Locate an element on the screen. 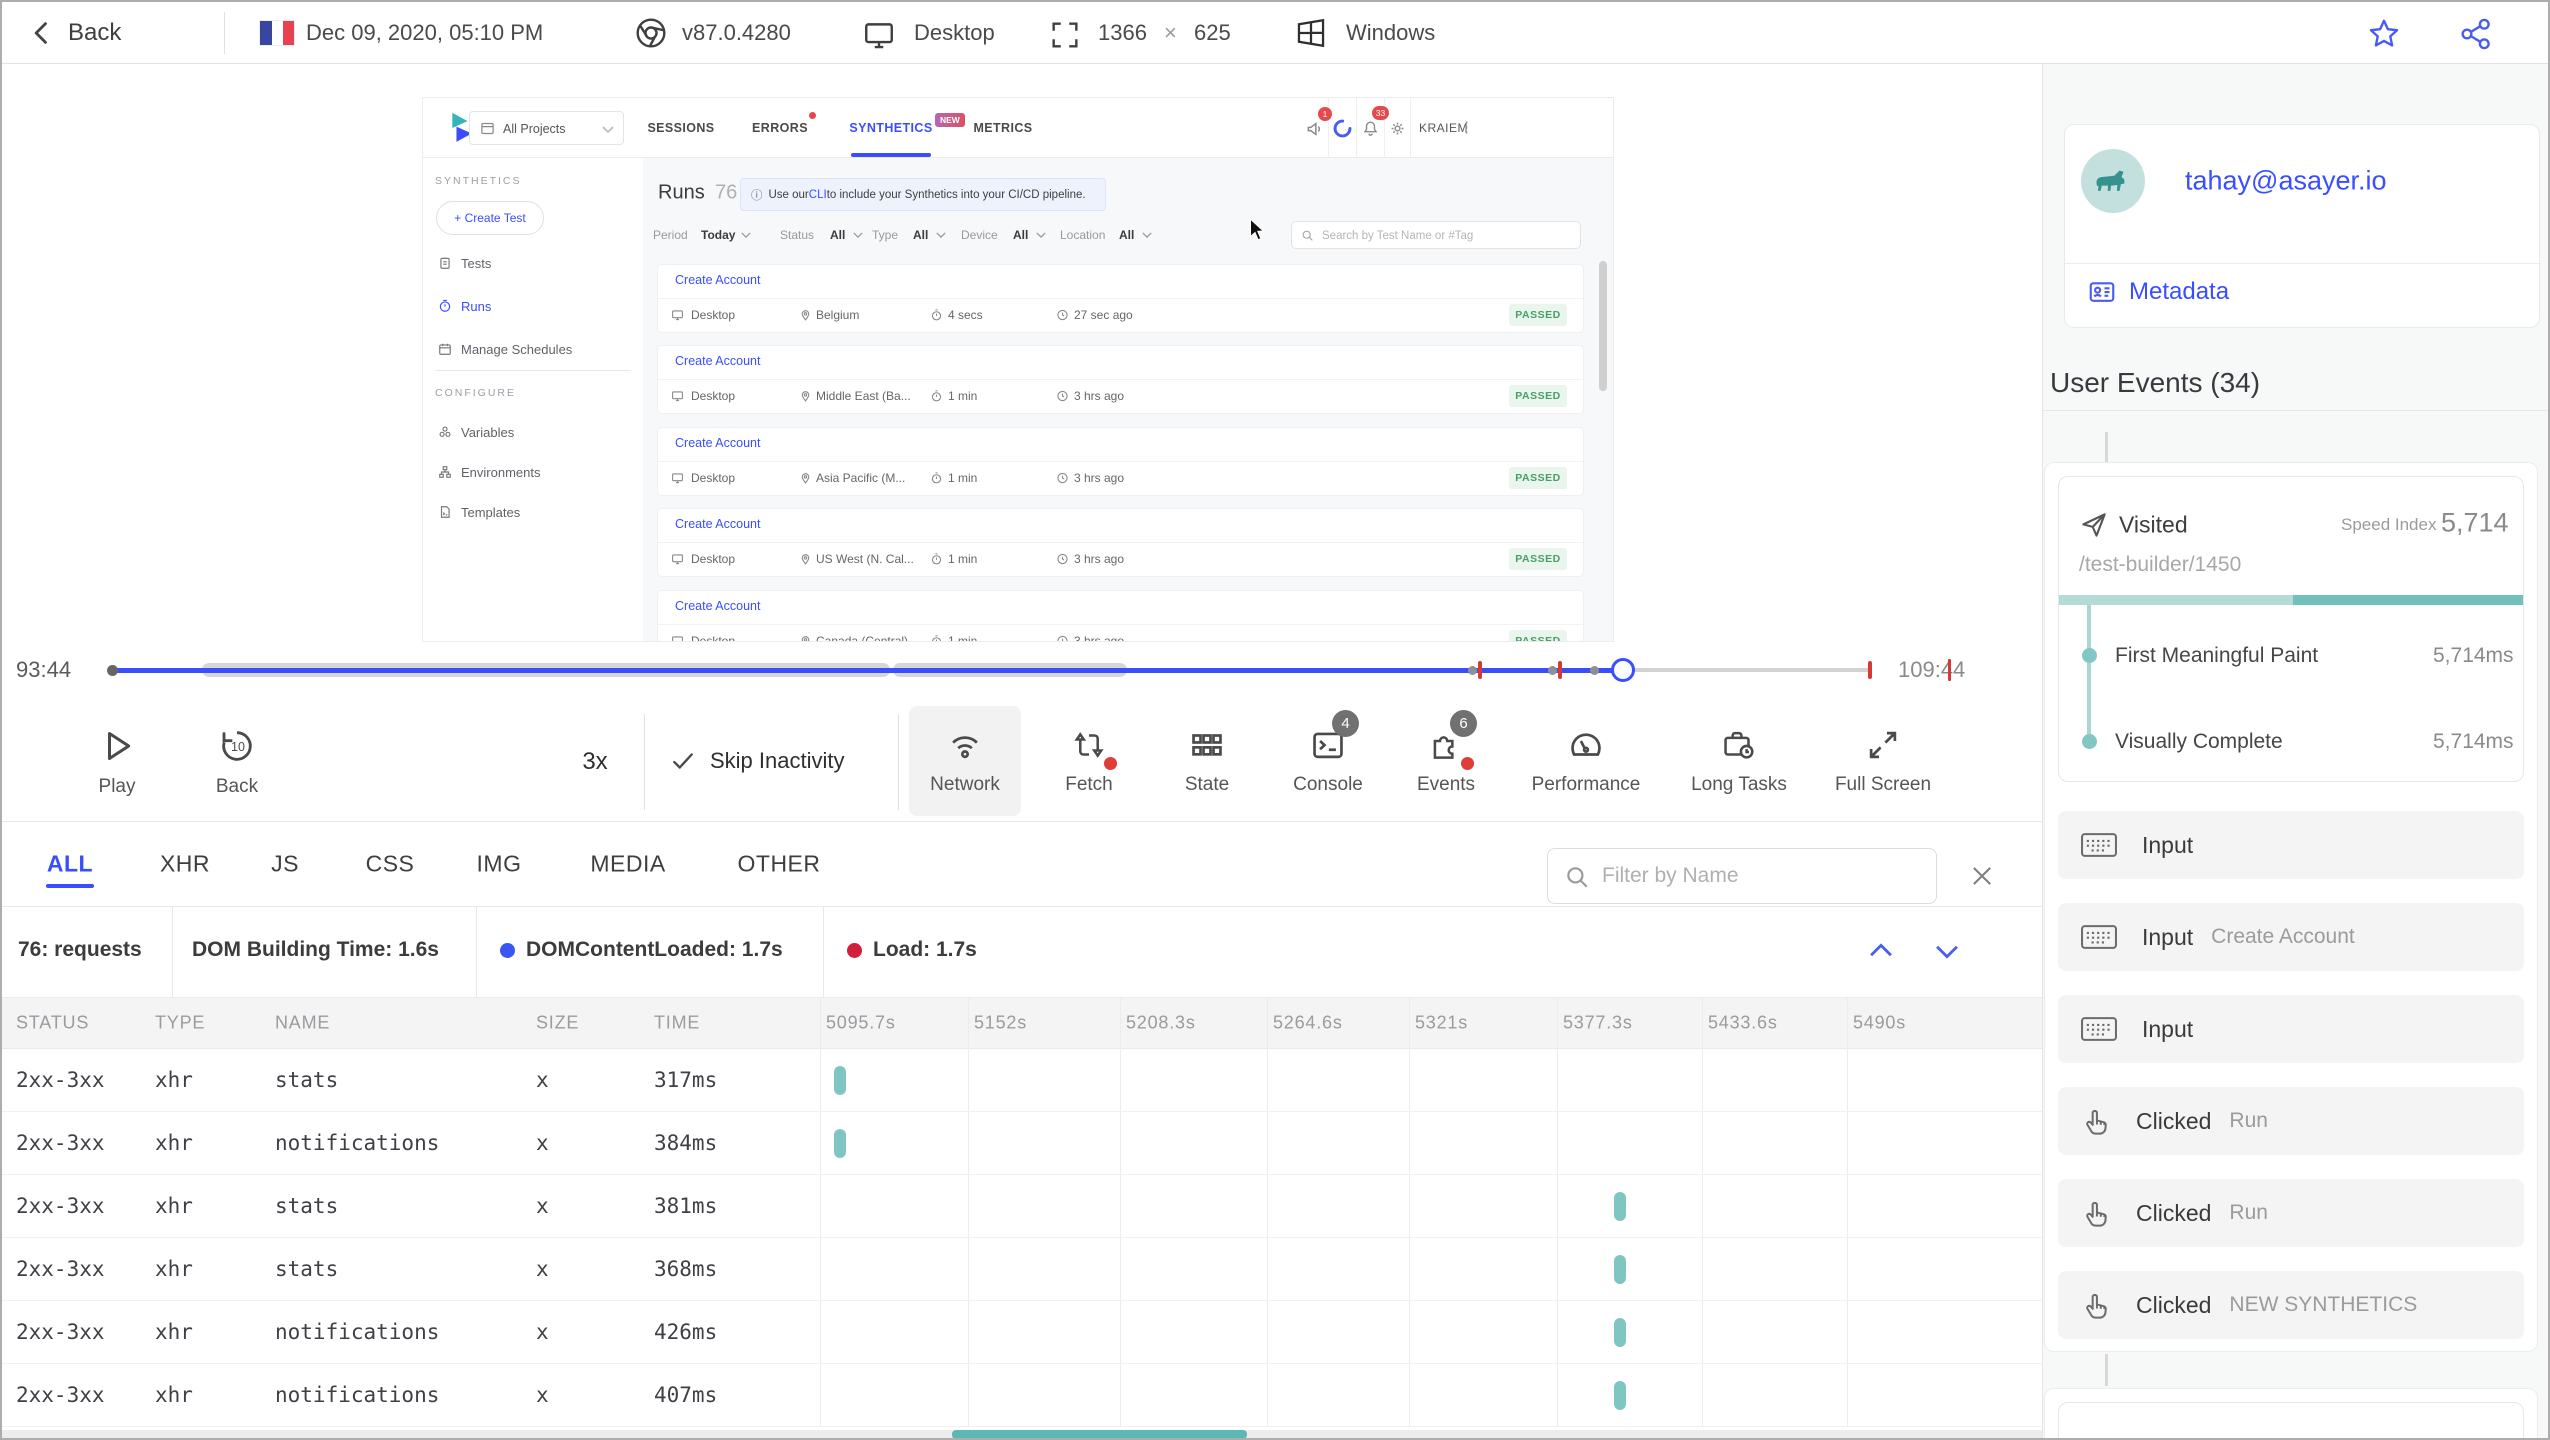 Image resolution: width=2550 pixels, height=1440 pixels. cell-time: 381ms is located at coordinates (686, 1206).